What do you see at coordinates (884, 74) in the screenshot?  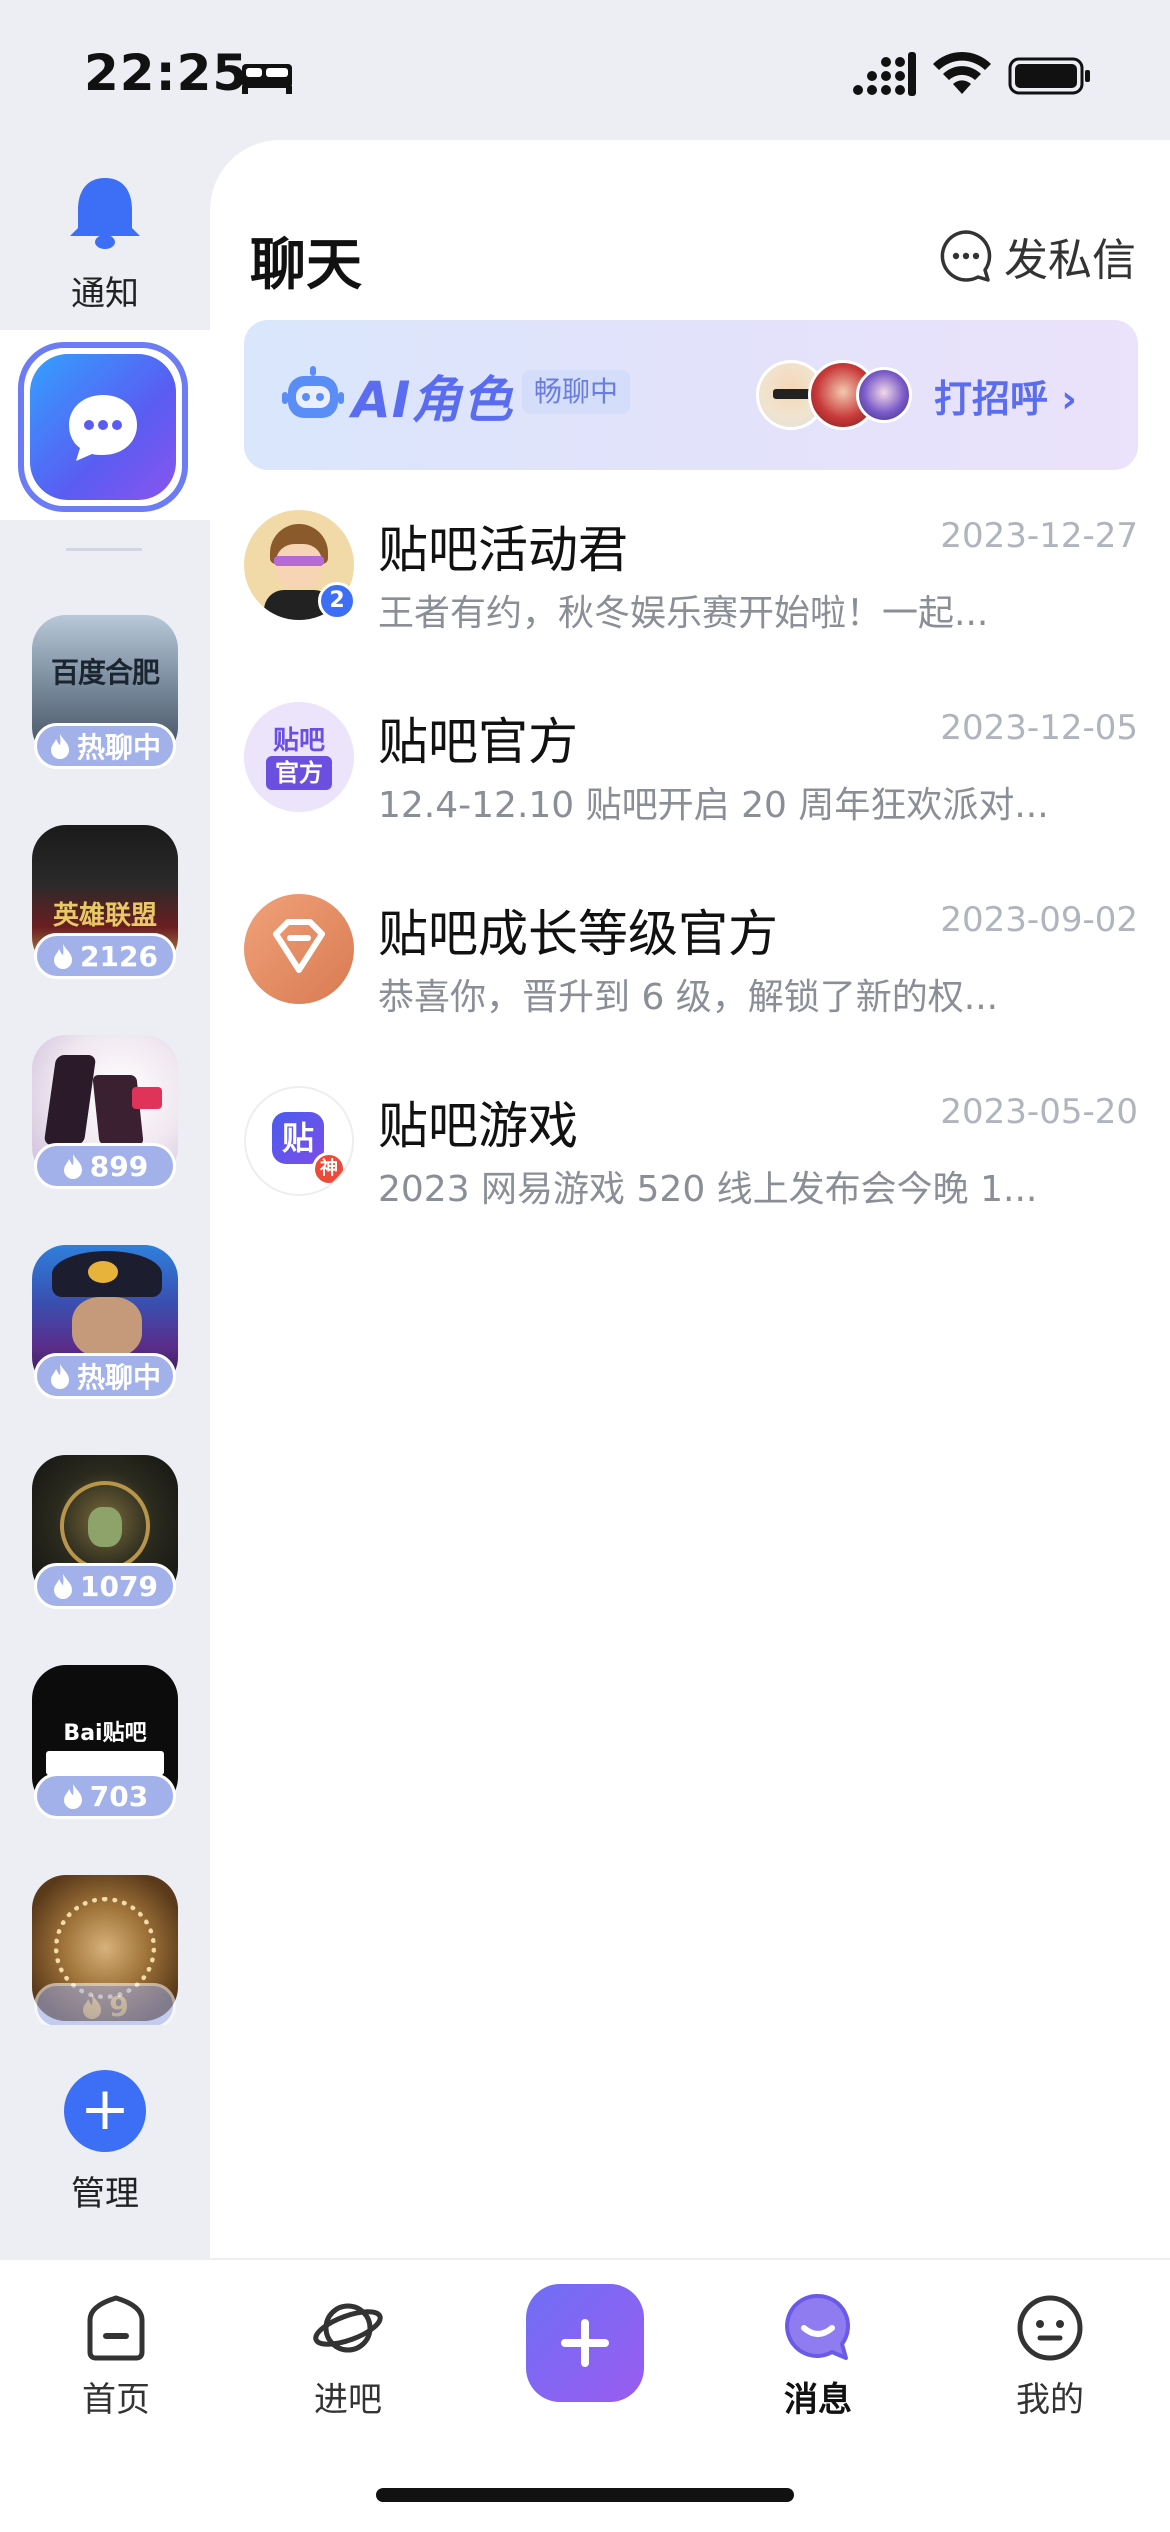 I see `signal-icon` at bounding box center [884, 74].